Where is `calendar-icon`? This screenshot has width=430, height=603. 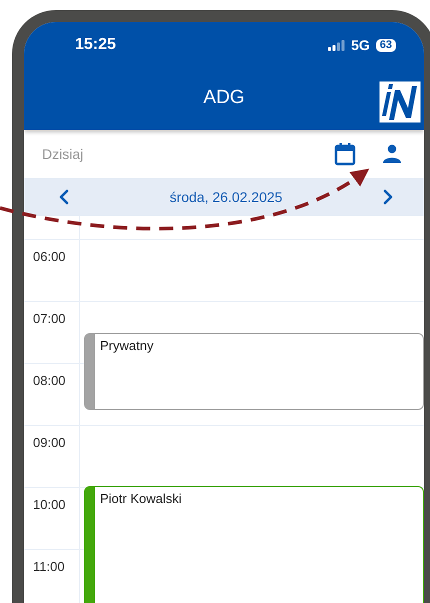 calendar-icon is located at coordinates (345, 154).